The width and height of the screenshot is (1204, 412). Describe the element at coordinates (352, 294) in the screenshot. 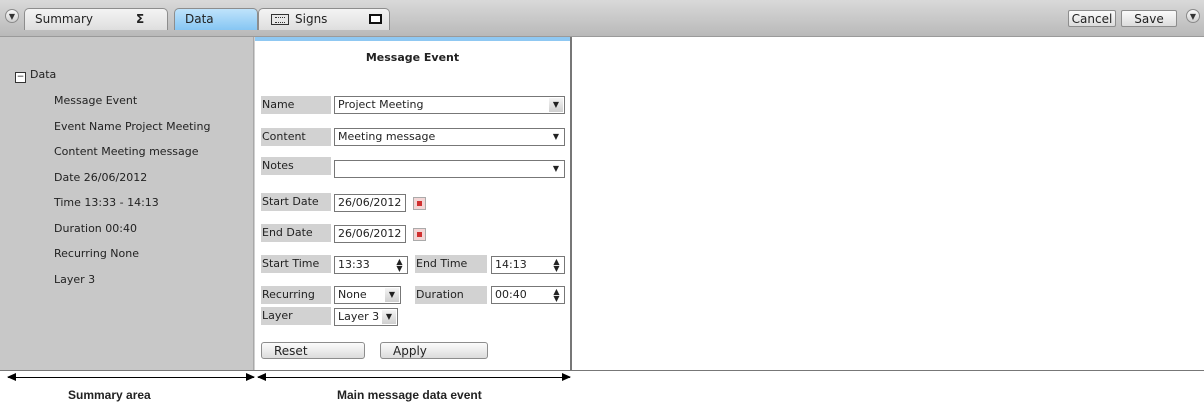

I see `recurring-value: None` at that location.